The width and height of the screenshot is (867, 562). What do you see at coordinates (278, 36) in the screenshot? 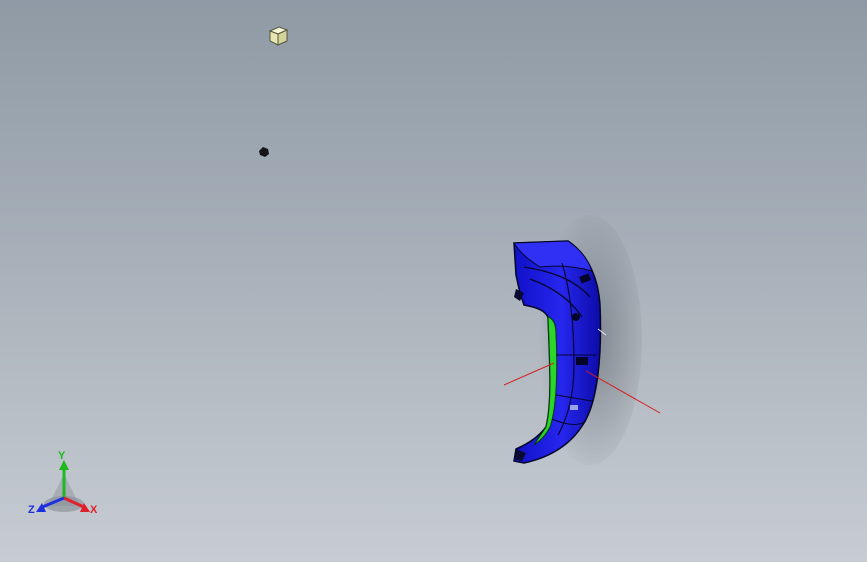
I see `view-cube-icon` at bounding box center [278, 36].